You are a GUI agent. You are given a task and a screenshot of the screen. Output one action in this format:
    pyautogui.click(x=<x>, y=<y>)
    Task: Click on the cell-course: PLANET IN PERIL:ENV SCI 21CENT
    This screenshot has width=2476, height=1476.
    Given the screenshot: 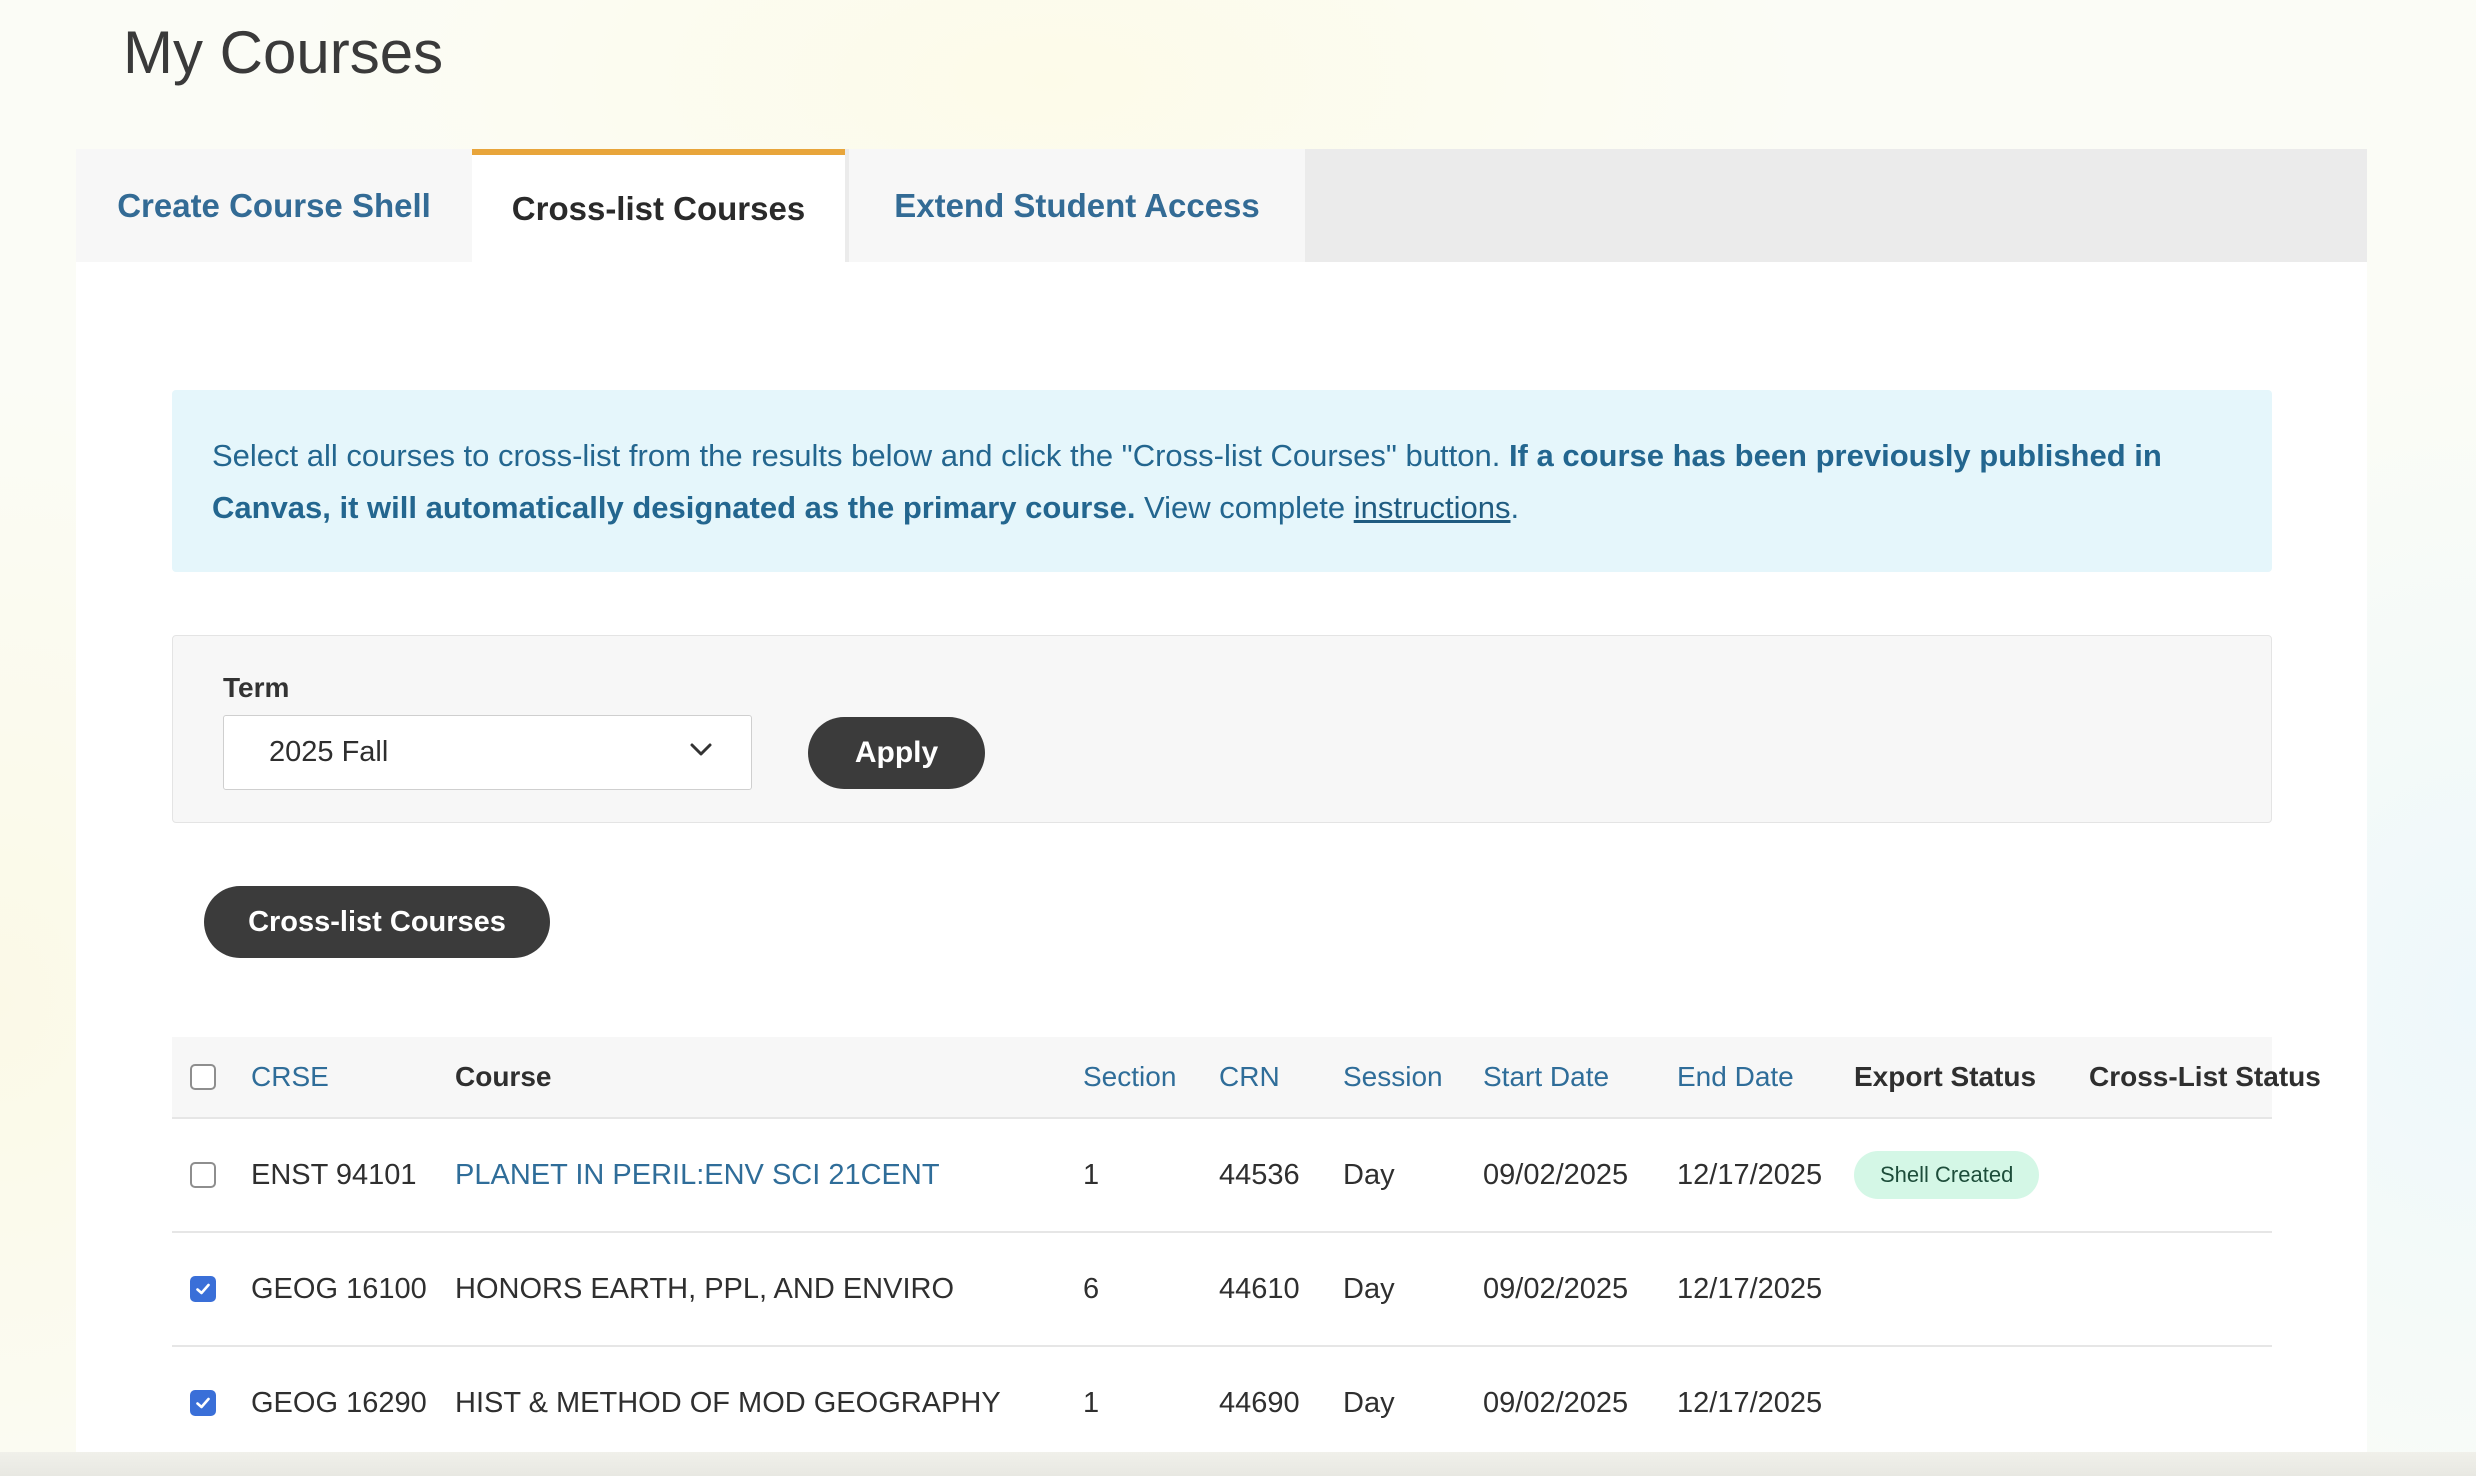 What is the action you would take?
    pyautogui.click(x=697, y=1175)
    